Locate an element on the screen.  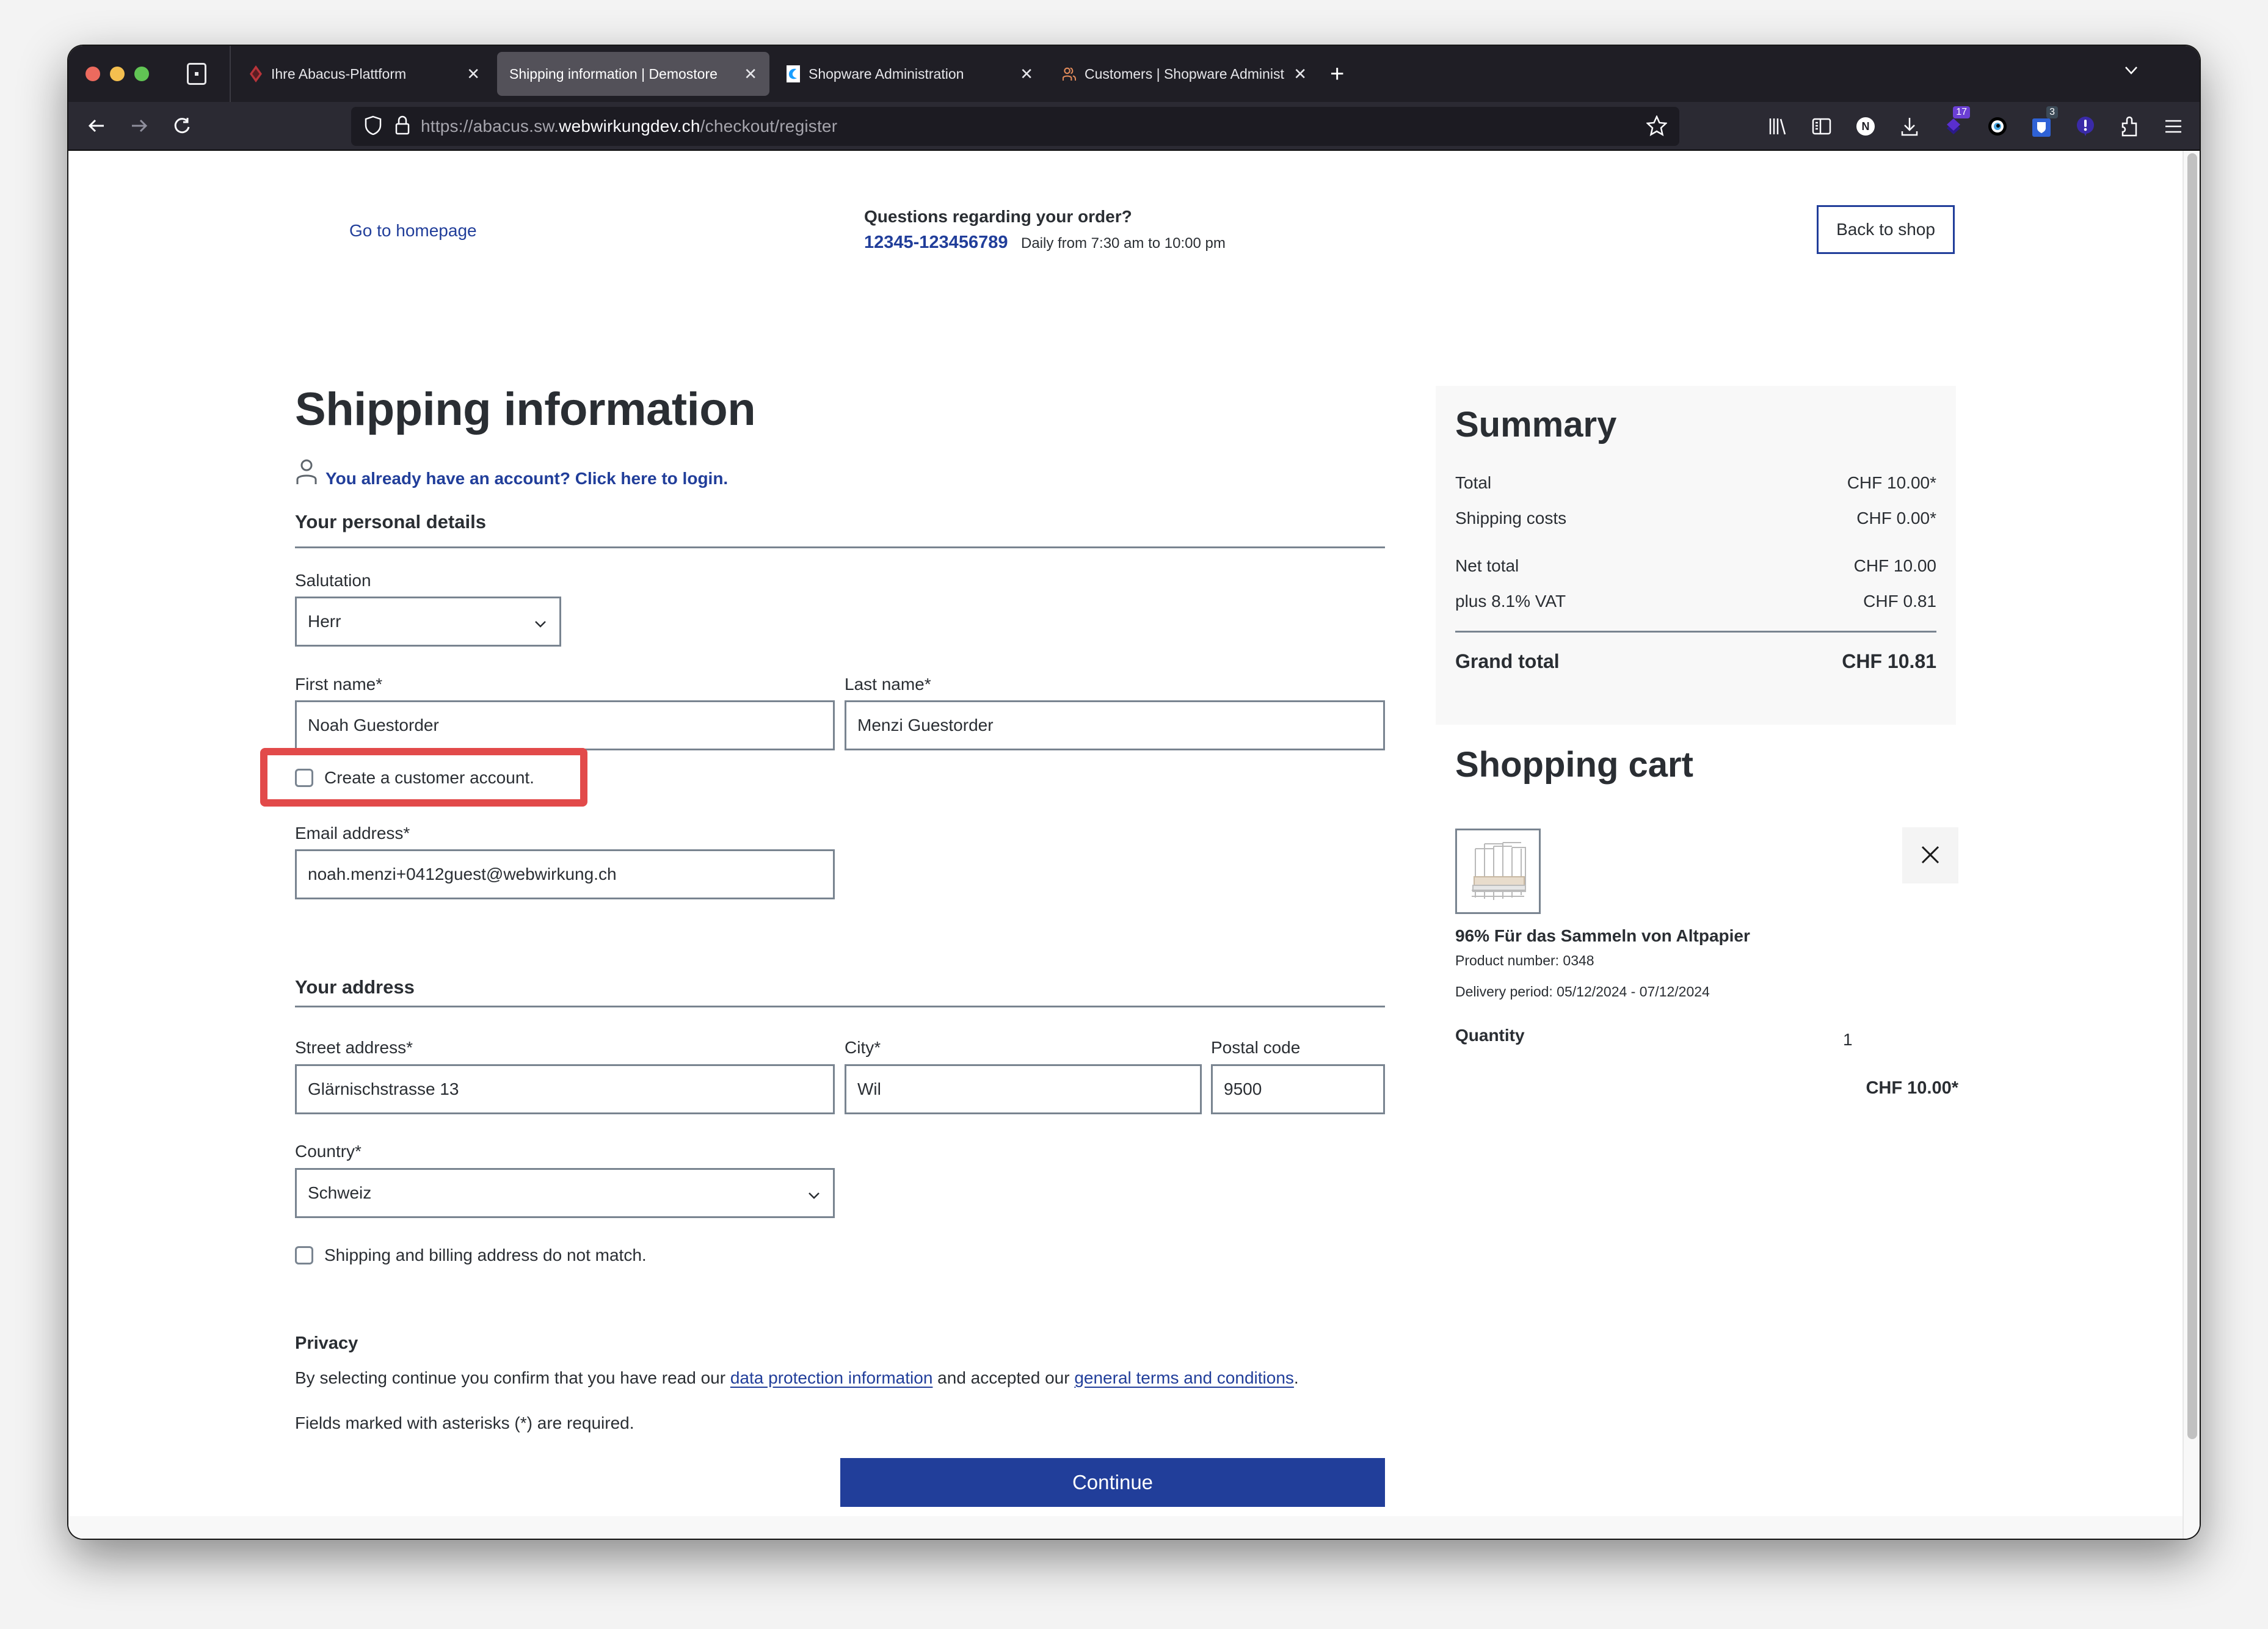
last-name-input is located at coordinates (1115, 725).